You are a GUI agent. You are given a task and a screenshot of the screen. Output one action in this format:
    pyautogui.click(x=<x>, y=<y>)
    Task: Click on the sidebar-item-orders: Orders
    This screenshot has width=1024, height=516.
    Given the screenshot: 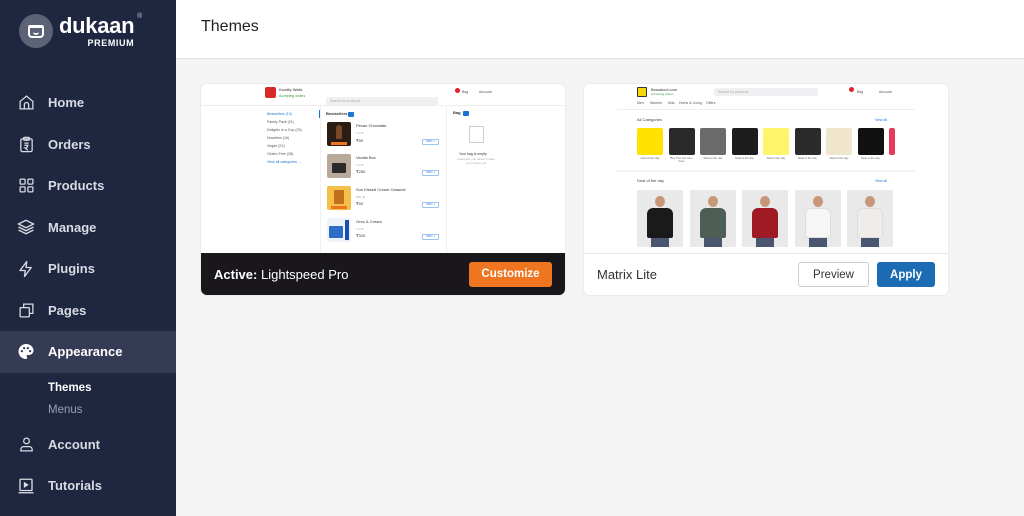 What is the action you would take?
    pyautogui.click(x=88, y=145)
    